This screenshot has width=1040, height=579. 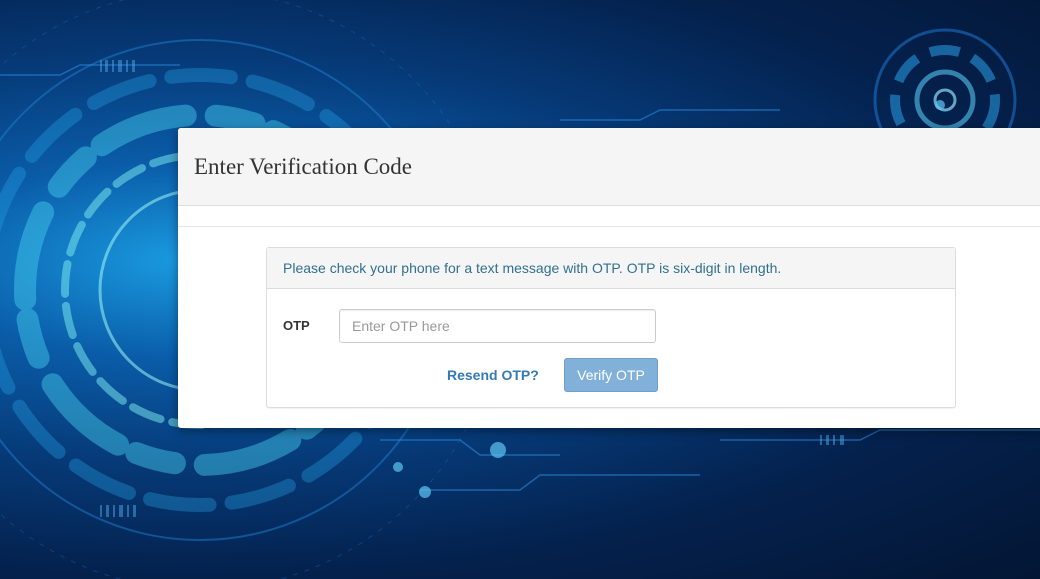 I want to click on resend-otp-link: Resend OTP?, so click(x=493, y=375).